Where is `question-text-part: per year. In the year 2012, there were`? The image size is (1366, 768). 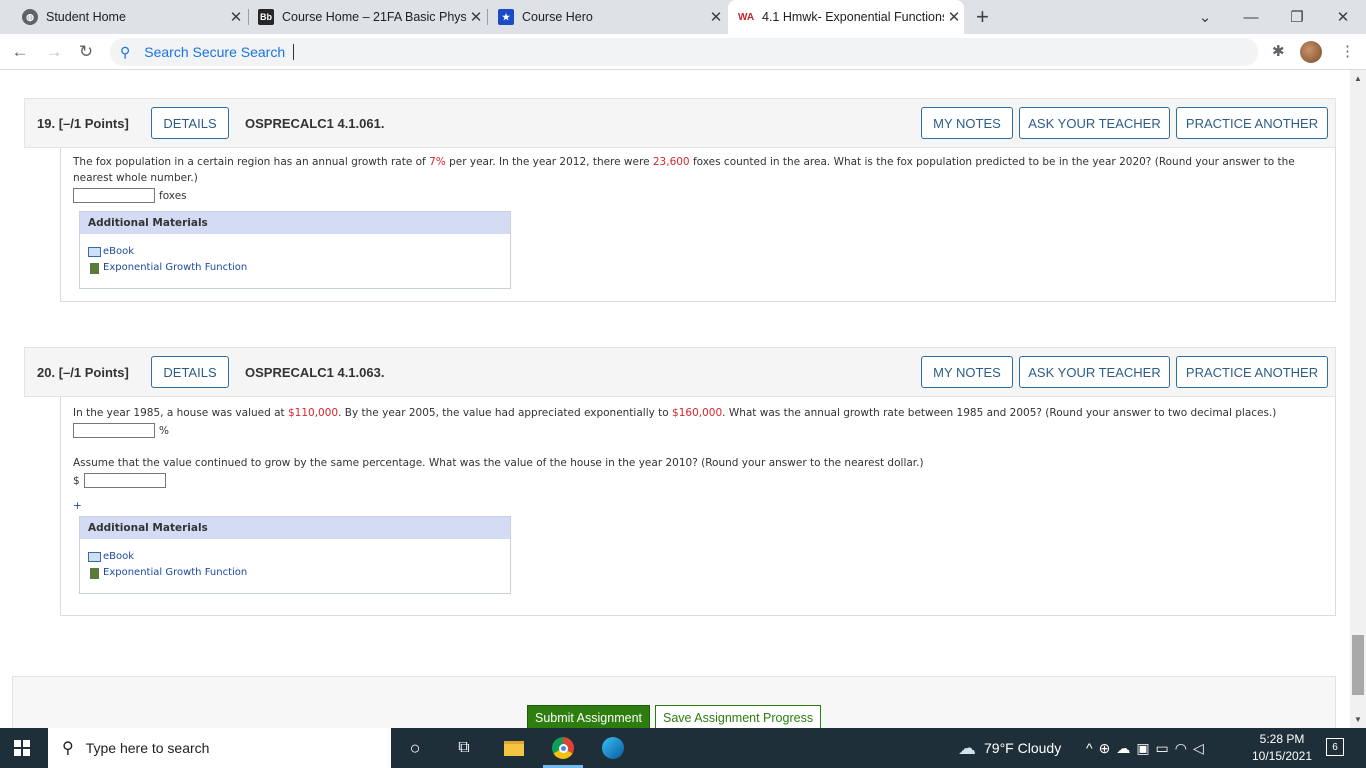
question-text-part: per year. In the year 2012, there were is located at coordinates (549, 162).